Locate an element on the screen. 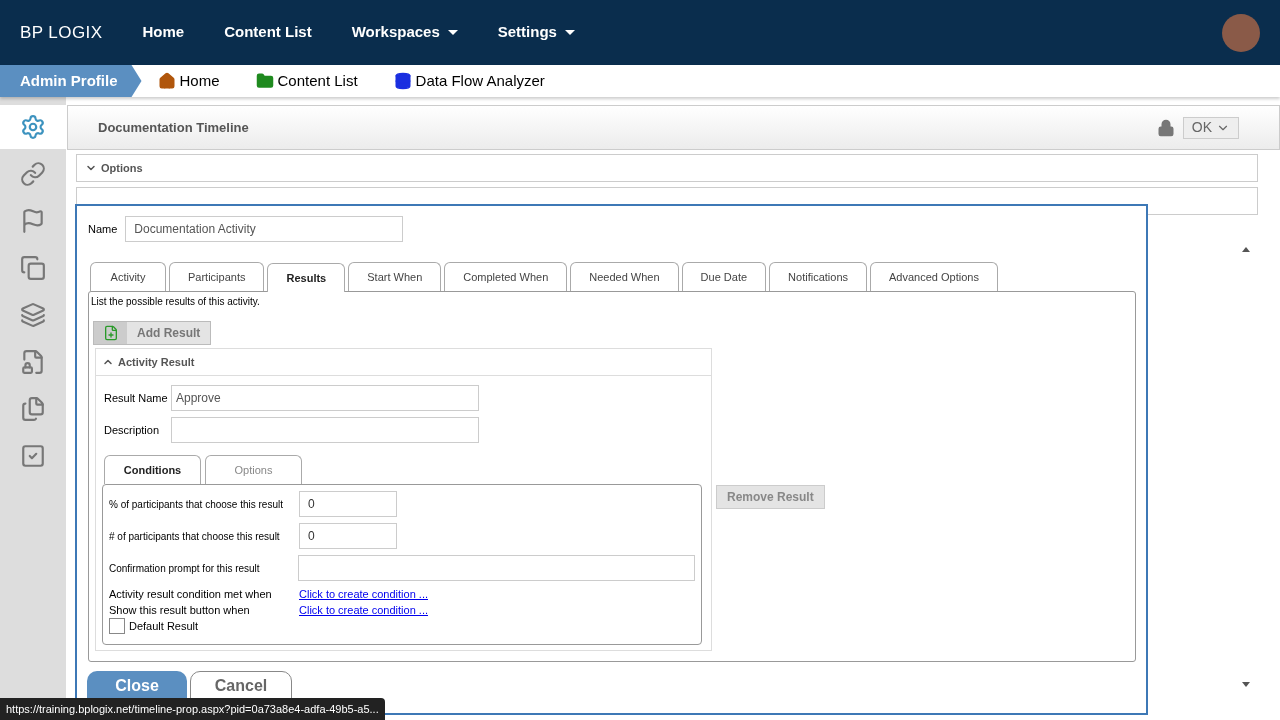 The height and width of the screenshot is (720, 1280). nav-menu-item: Workspaces is located at coordinates (404, 32).